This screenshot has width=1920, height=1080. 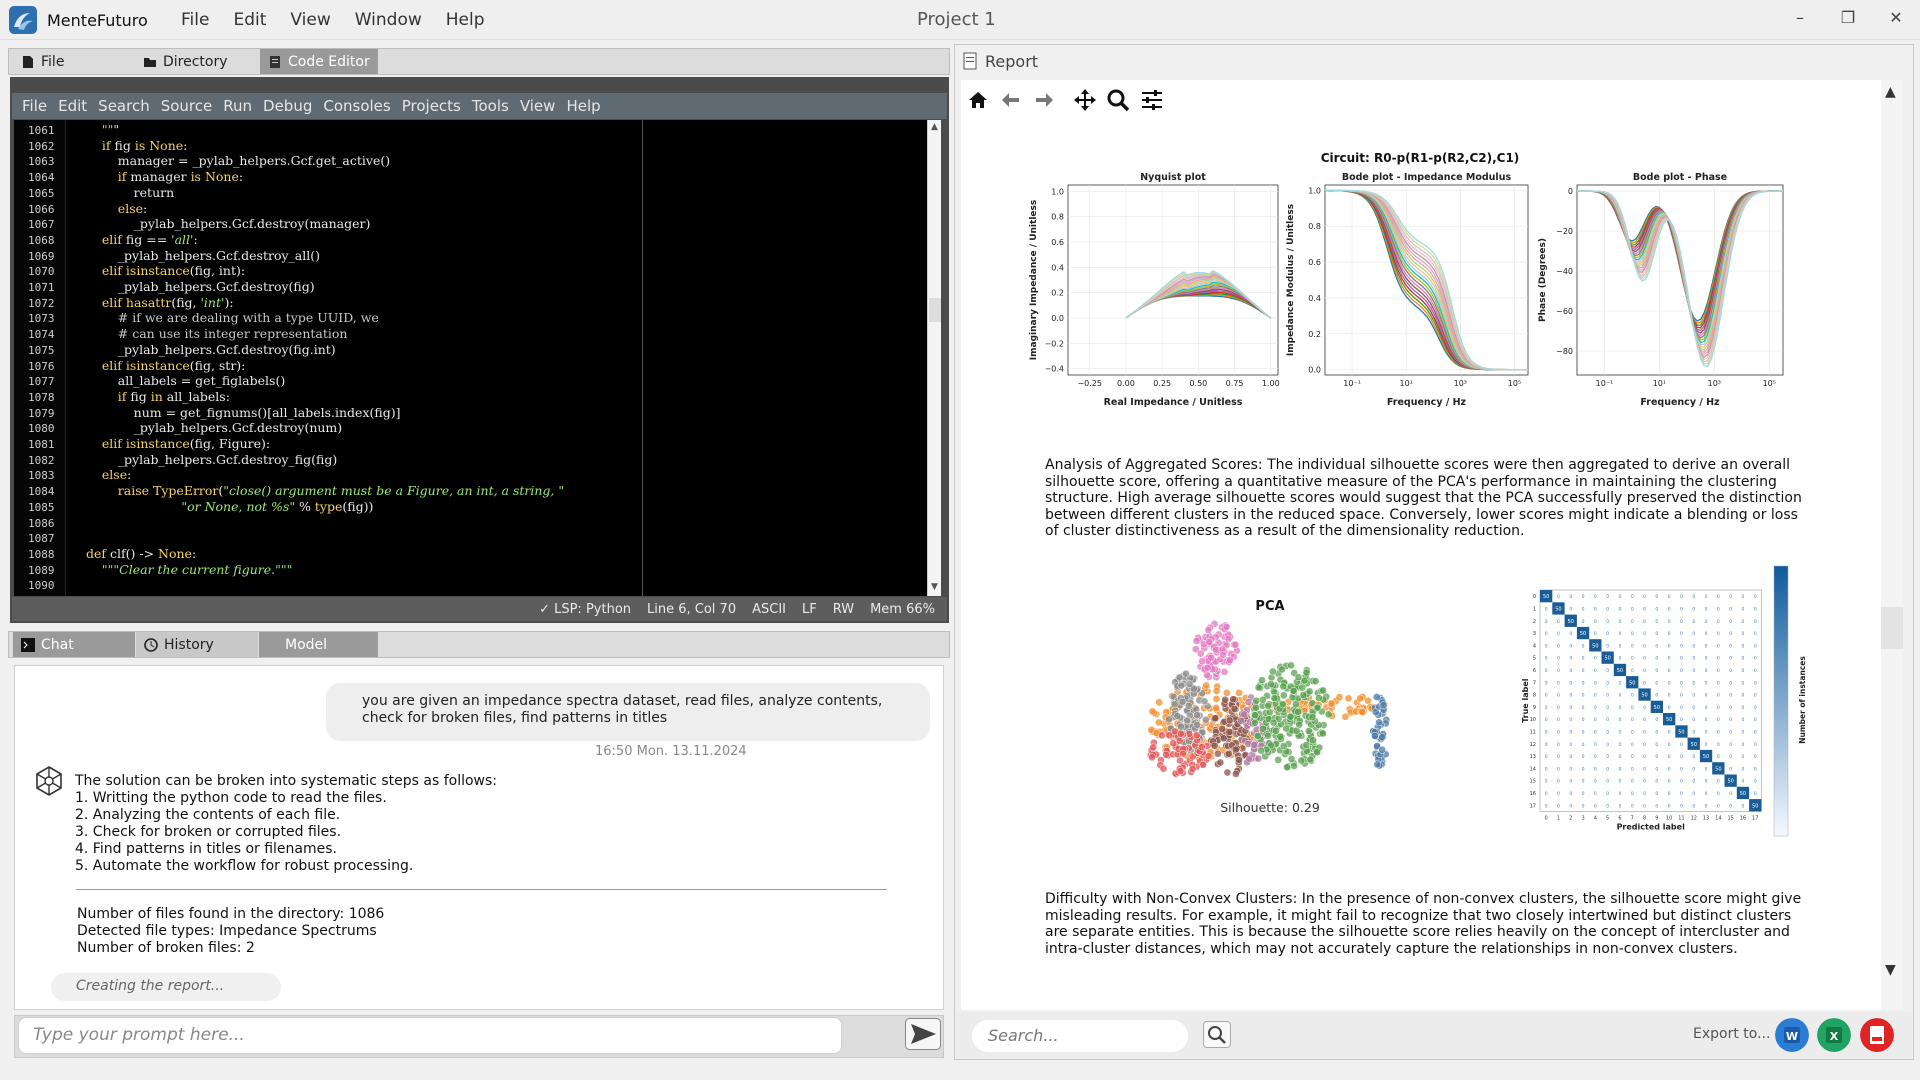 I want to click on send-button, so click(x=923, y=1034).